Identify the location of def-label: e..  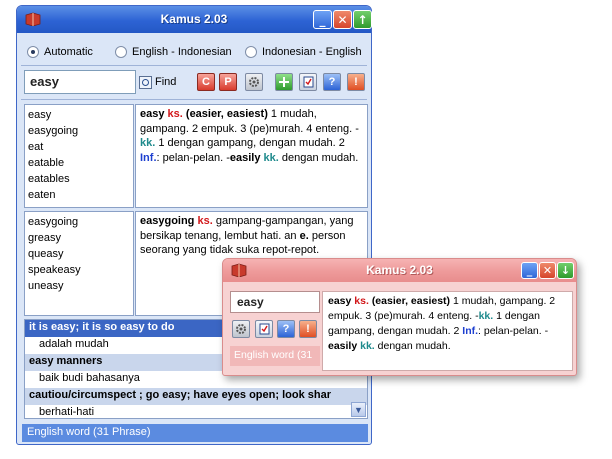
(304, 235).